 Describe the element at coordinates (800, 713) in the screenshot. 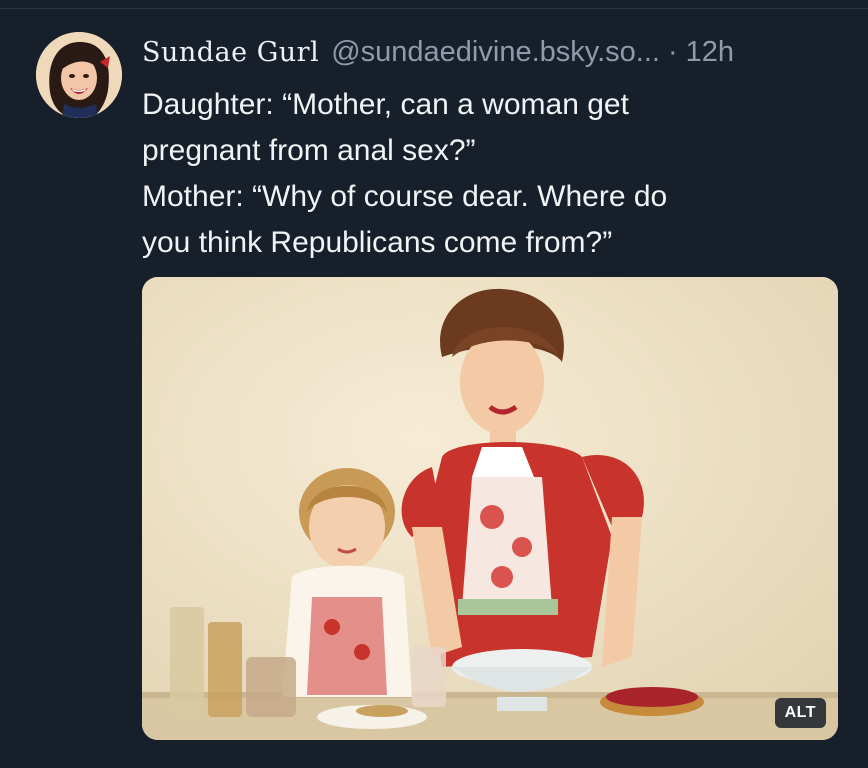

I see `alt-text-button: ALT` at that location.